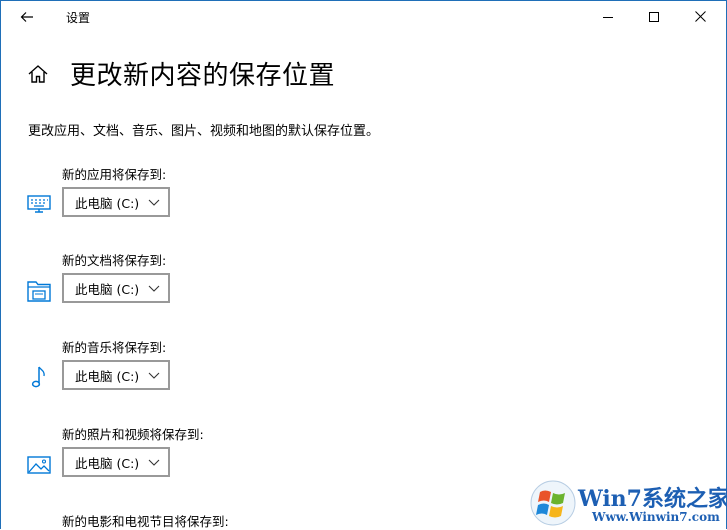 The width and height of the screenshot is (727, 530). I want to click on documents-drive-select: 此电脑 (C:), so click(116, 288).